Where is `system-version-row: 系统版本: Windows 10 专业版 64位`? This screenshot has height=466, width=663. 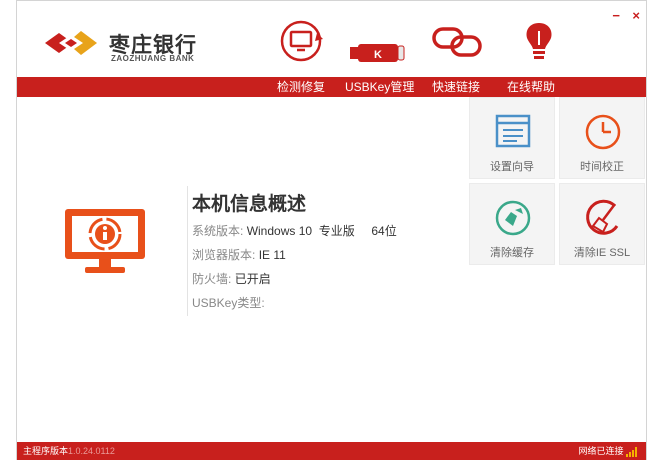 system-version-row: 系统版本: Windows 10 专业版 64位 is located at coordinates (294, 230).